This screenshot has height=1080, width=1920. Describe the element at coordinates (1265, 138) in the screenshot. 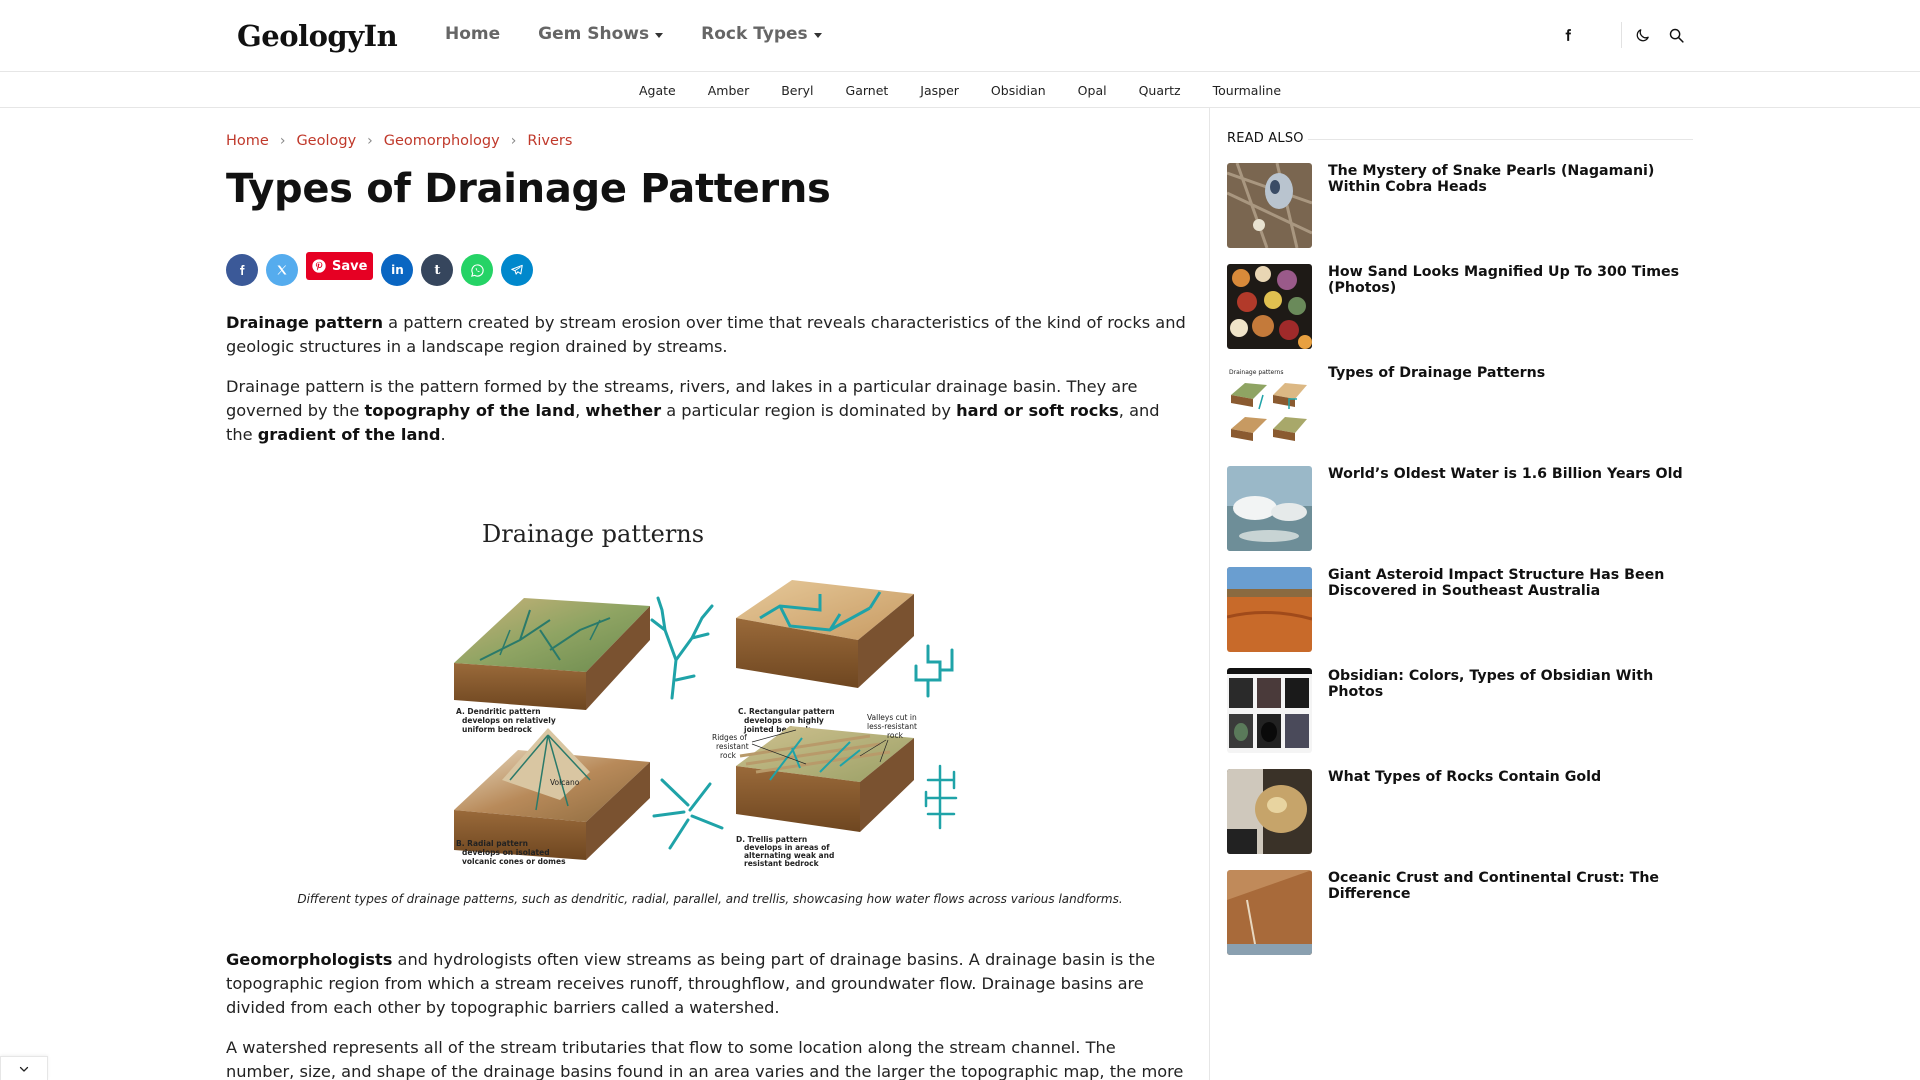

I see `read-also-heading: READ ALSO` at that location.